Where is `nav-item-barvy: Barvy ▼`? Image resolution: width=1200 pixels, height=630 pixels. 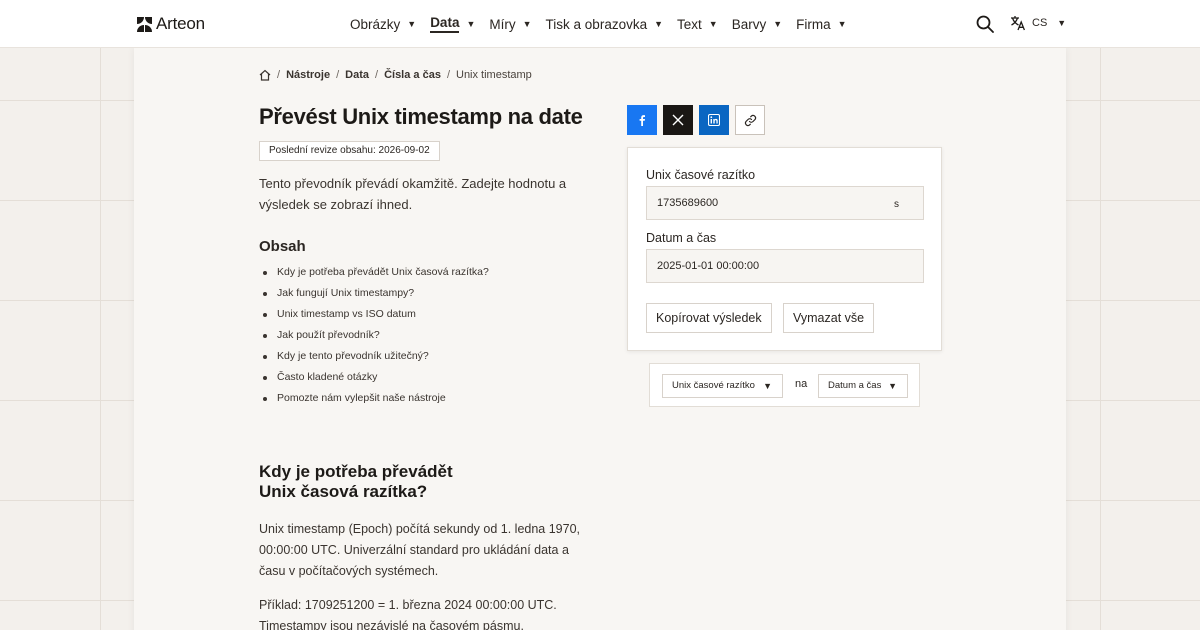
nav-item-barvy: Barvy ▼ is located at coordinates (757, 24).